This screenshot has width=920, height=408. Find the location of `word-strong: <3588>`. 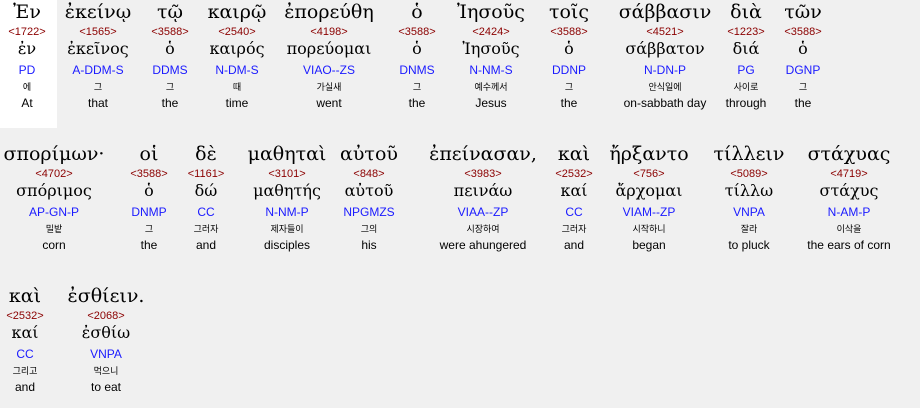

word-strong: <3588> is located at coordinates (803, 32).